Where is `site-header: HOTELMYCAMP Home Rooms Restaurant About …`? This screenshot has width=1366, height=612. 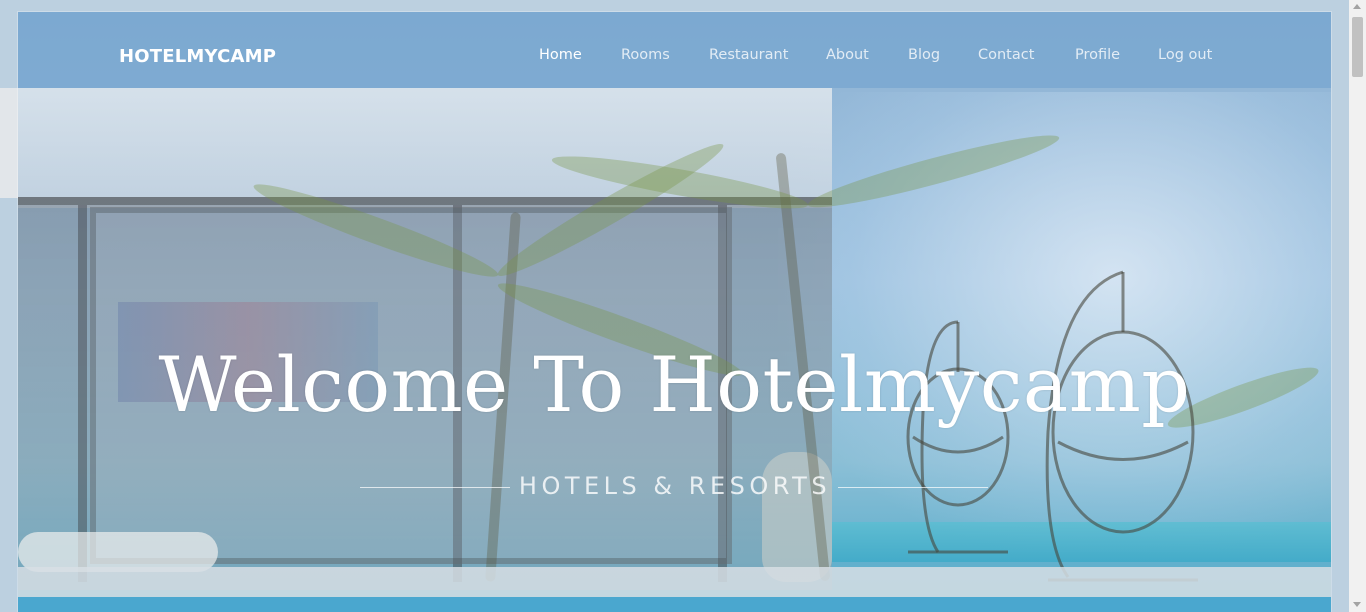
site-header: HOTELMYCAMP Home Rooms Restaurant About … is located at coordinates (674, 50).